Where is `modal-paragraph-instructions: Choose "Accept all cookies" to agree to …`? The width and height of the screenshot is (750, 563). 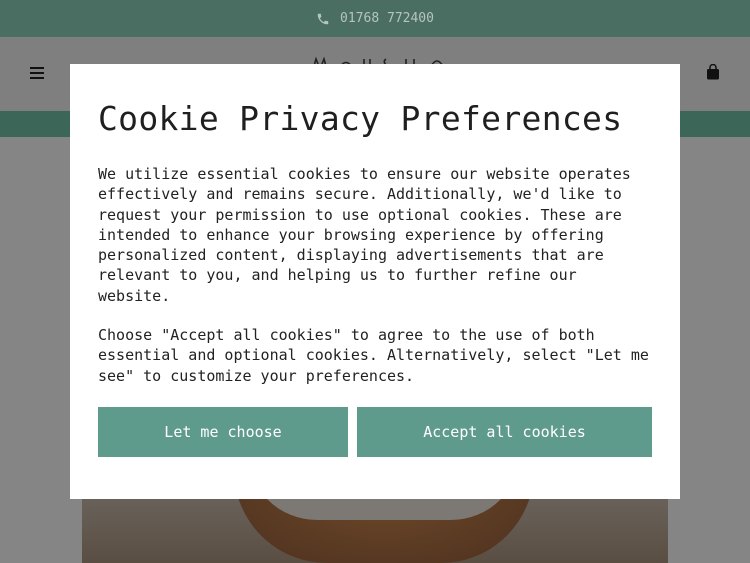
modal-paragraph-instructions: Choose "Accept all cookies" to agree to … is located at coordinates (373, 355).